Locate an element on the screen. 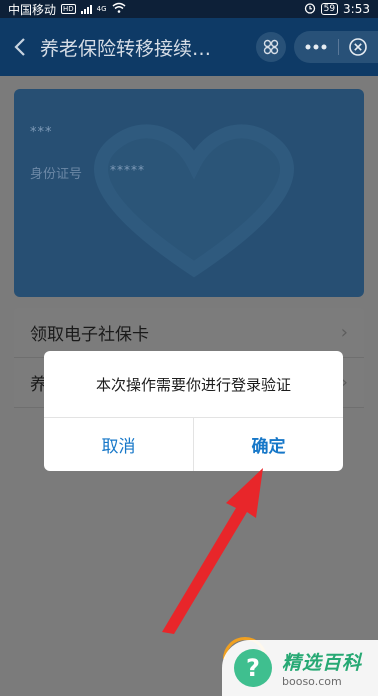 The image size is (378, 696). network-label: 4G is located at coordinates (101, 9).